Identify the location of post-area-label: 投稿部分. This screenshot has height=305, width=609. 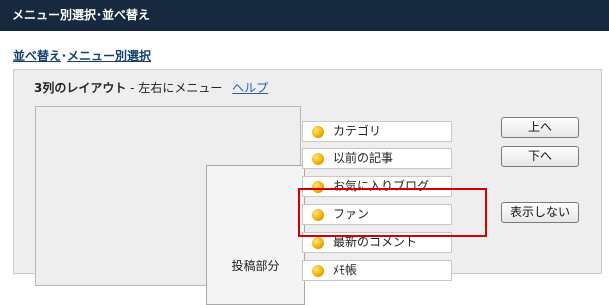
(255, 266).